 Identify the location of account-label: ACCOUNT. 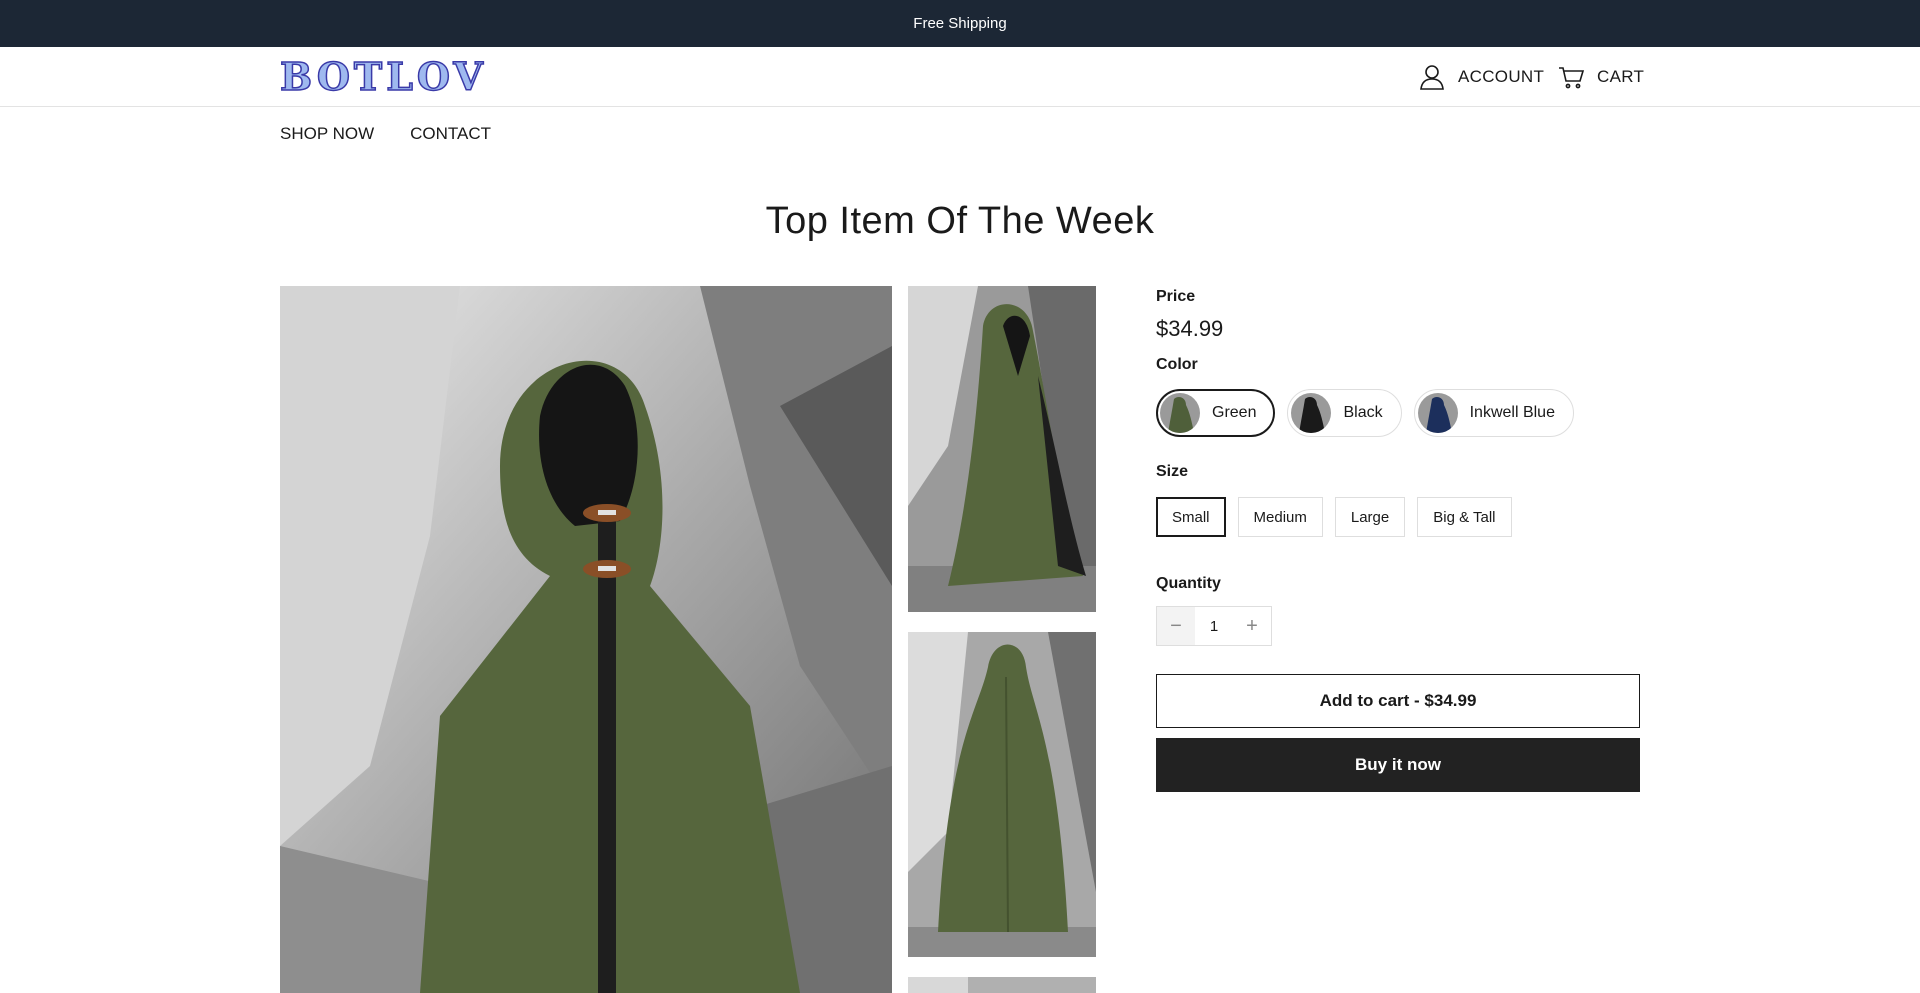
(1501, 76).